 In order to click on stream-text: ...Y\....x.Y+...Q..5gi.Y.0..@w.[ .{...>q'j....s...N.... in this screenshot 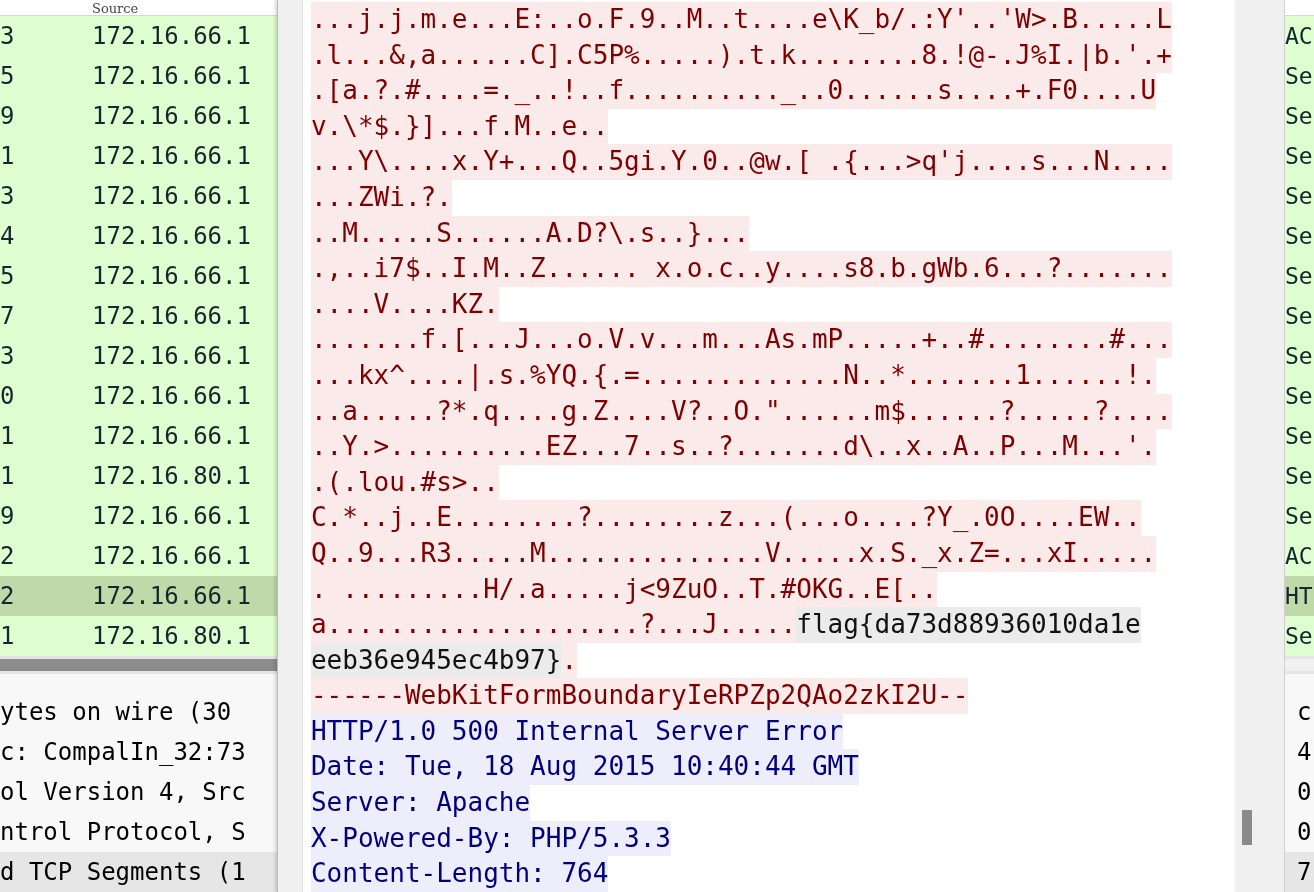, I will do `click(741, 162)`.